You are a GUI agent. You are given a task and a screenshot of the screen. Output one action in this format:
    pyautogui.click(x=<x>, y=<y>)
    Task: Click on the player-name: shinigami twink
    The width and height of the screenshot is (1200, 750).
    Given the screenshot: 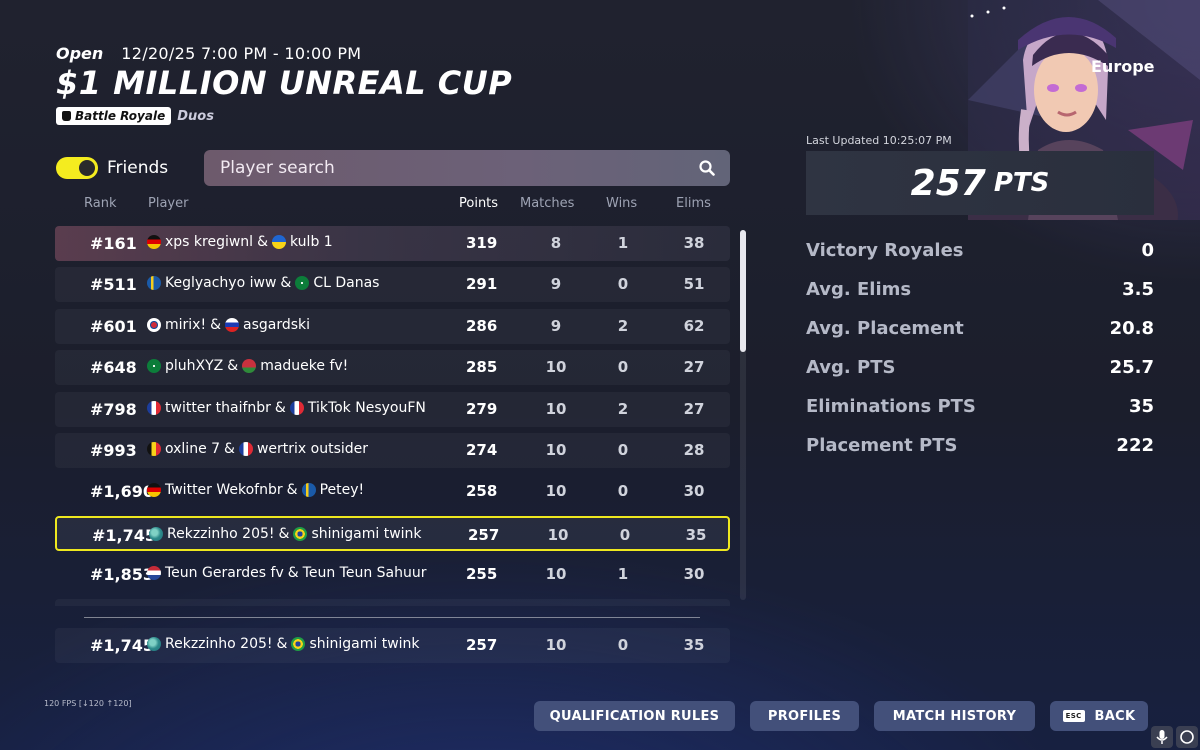 What is the action you would take?
    pyautogui.click(x=366, y=533)
    